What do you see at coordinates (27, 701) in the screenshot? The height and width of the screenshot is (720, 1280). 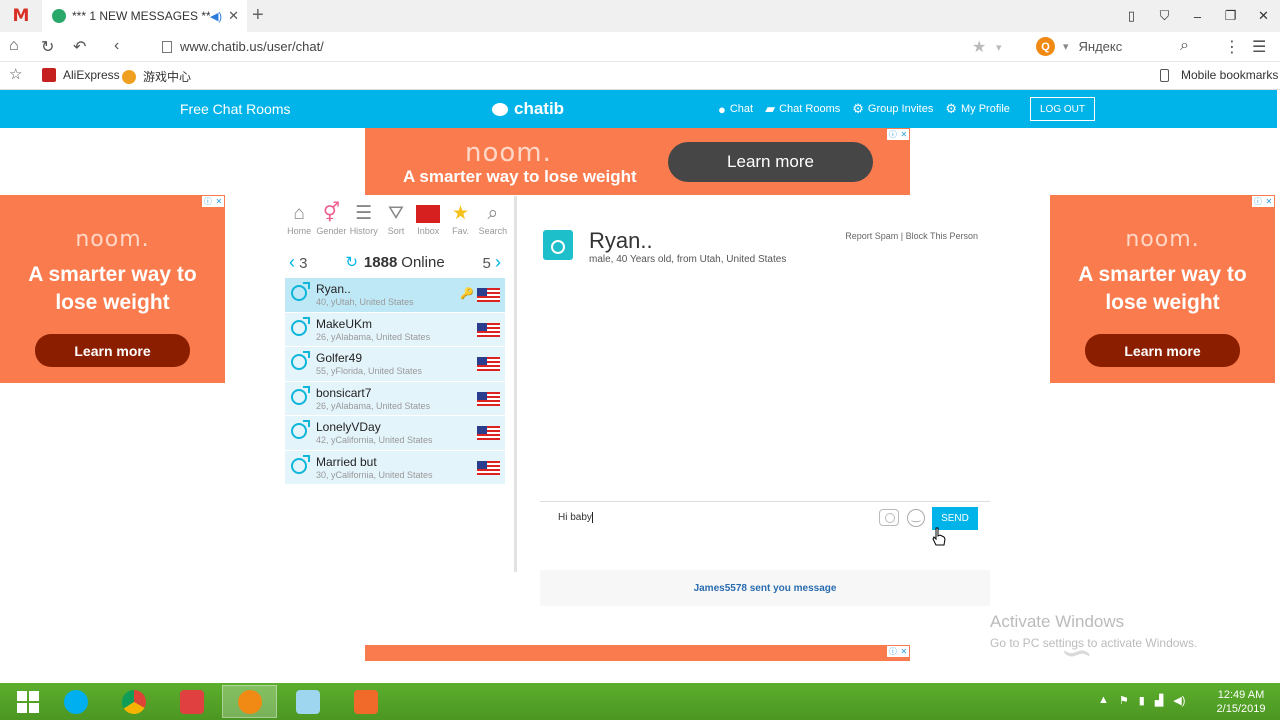 I see `start-button` at bounding box center [27, 701].